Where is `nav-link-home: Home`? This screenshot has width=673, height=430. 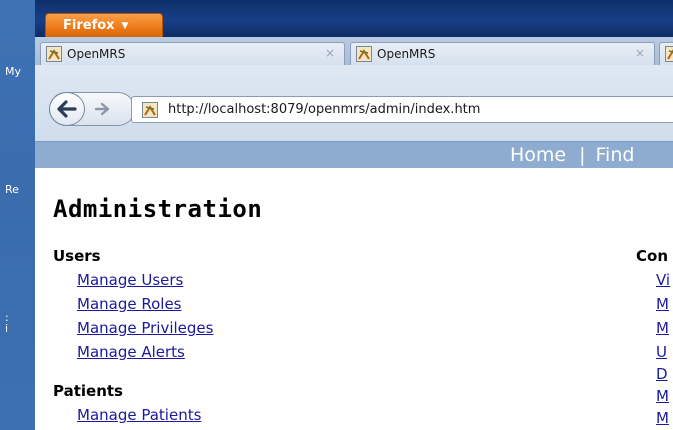 nav-link-home: Home is located at coordinates (538, 155).